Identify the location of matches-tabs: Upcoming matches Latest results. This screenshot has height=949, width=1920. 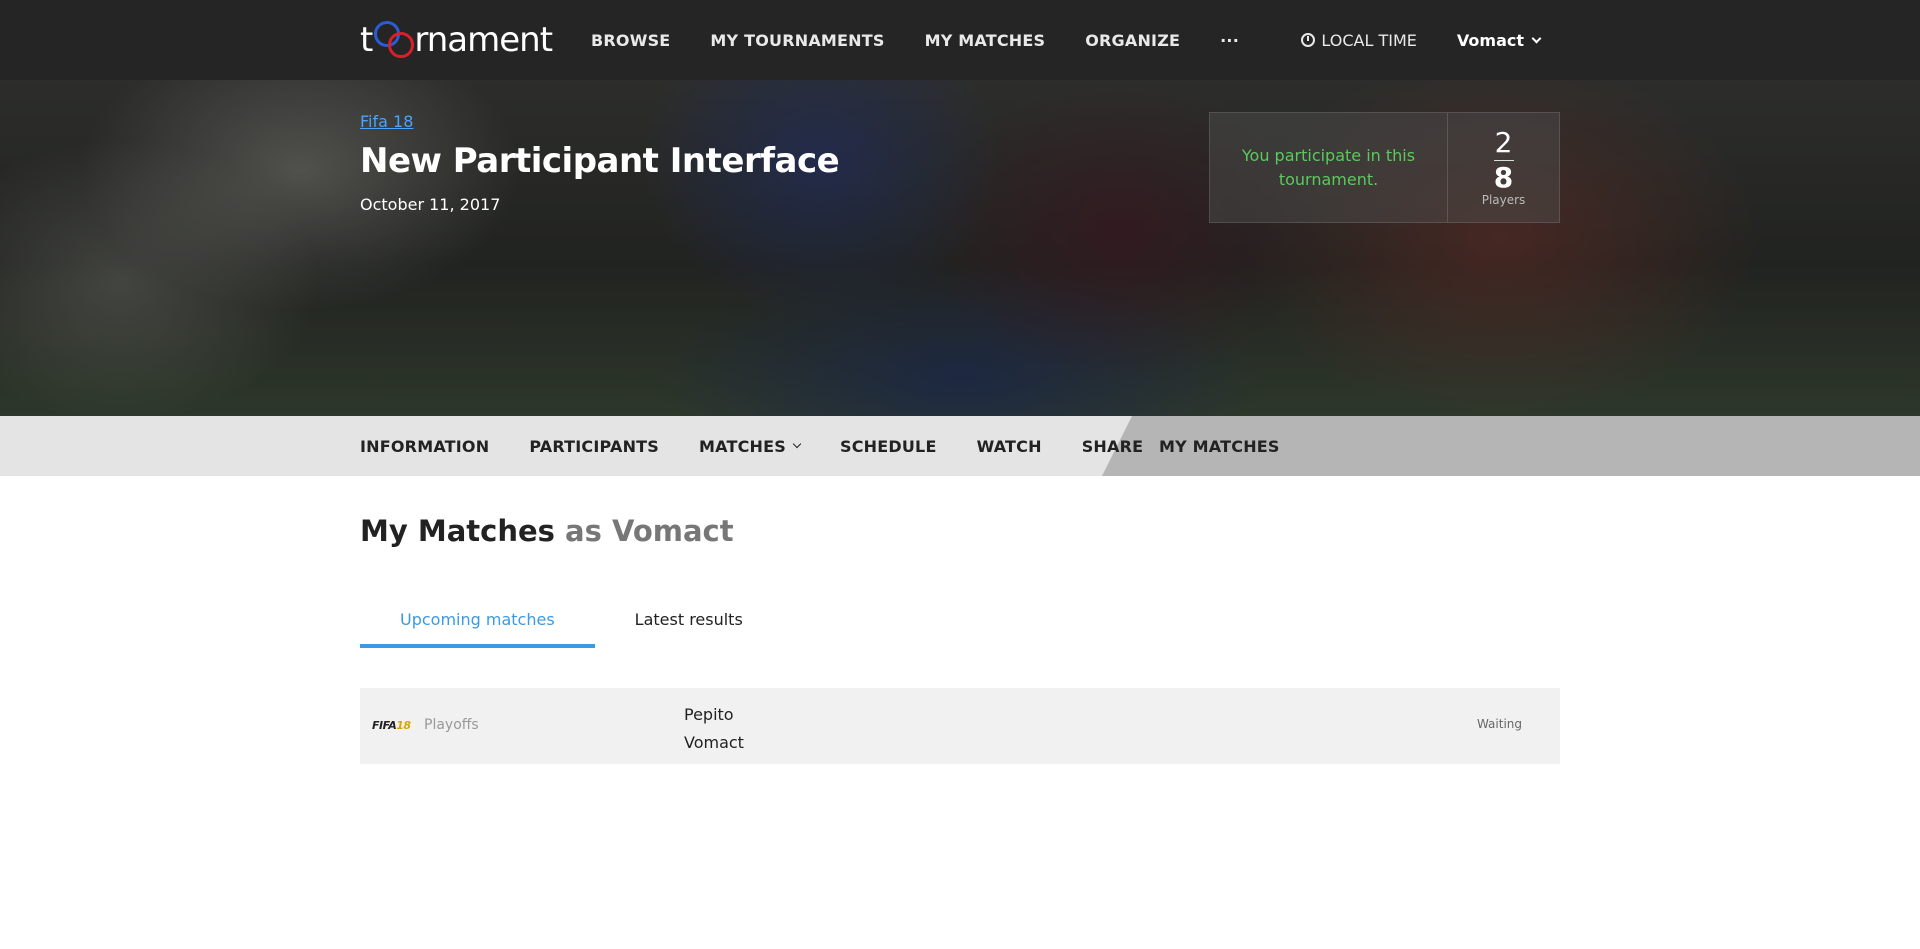
(571, 622).